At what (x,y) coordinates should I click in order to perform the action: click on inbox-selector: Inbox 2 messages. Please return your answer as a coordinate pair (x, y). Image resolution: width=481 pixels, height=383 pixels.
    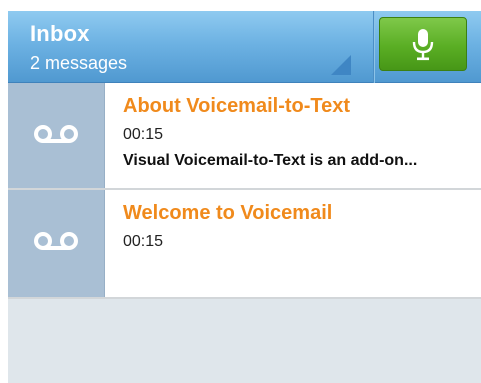
    Looking at the image, I should click on (189, 47).